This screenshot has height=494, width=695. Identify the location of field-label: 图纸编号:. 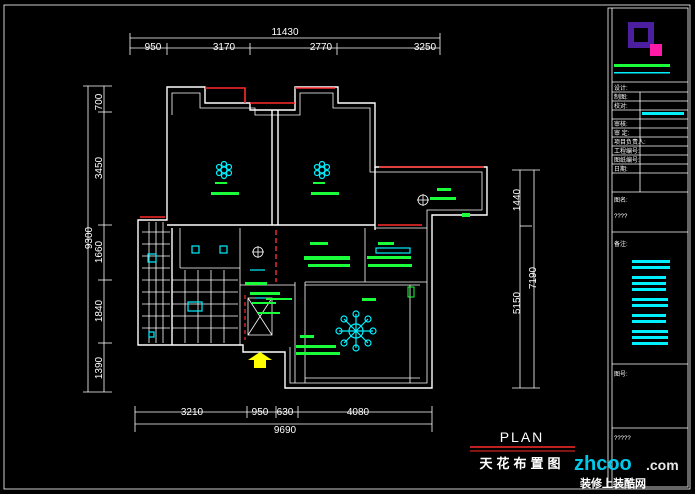
(627, 160).